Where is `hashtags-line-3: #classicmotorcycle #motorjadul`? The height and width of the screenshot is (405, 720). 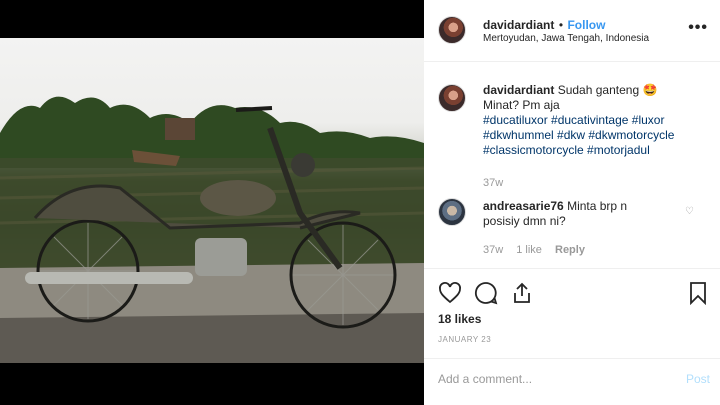
hashtags-line-3: #classicmotorcycle #motorjadul is located at coordinates (595, 150).